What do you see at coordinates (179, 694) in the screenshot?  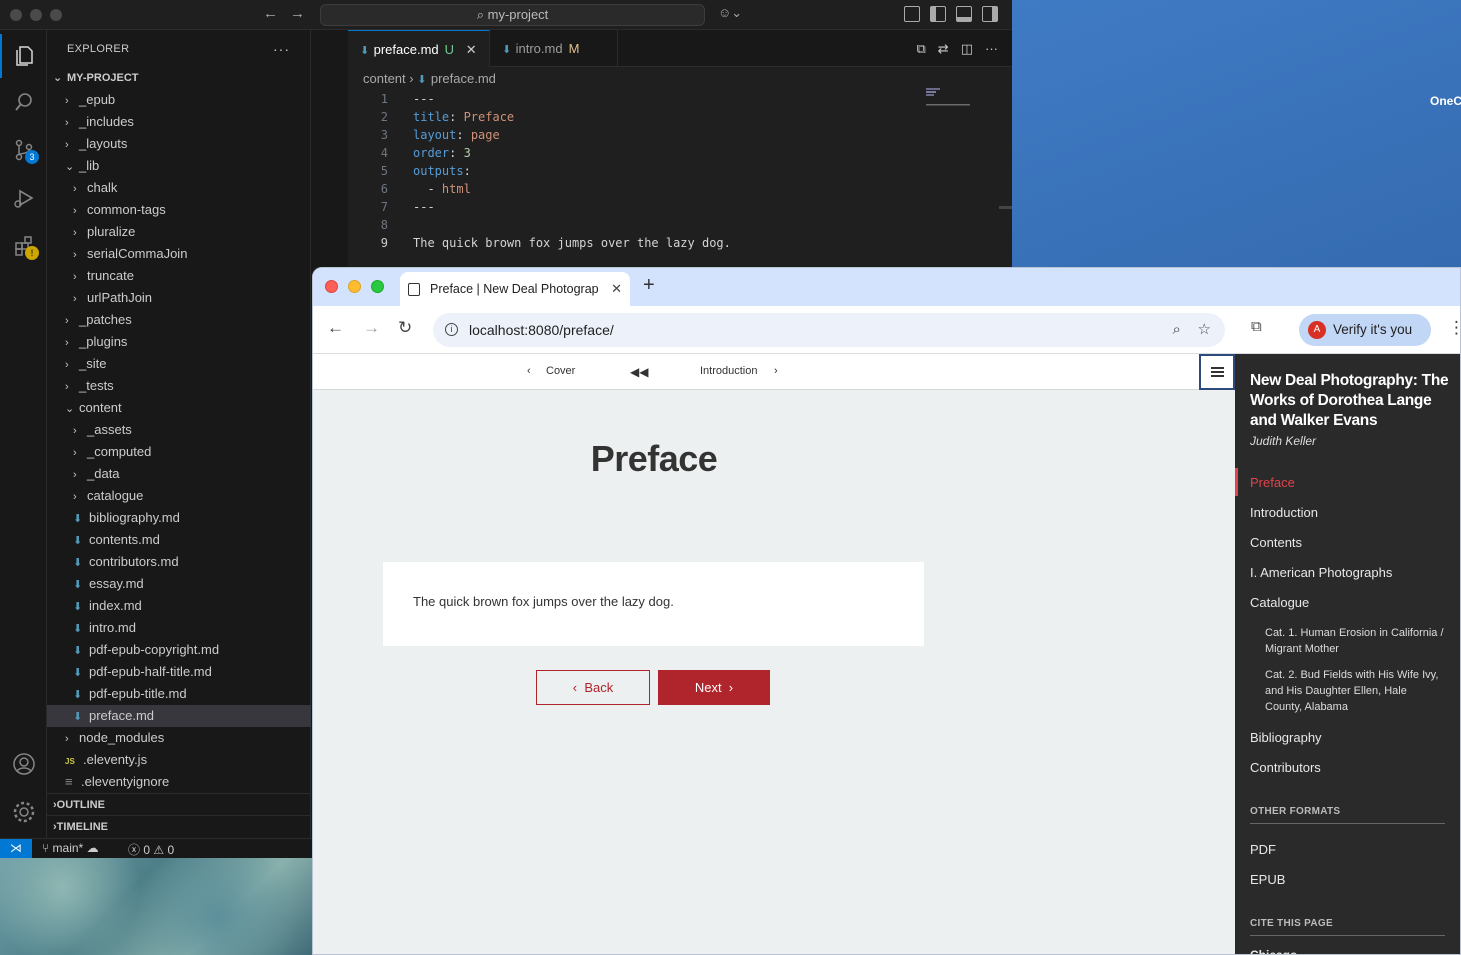 I see `tree-file: ⬇ pdf-epub-title.md` at bounding box center [179, 694].